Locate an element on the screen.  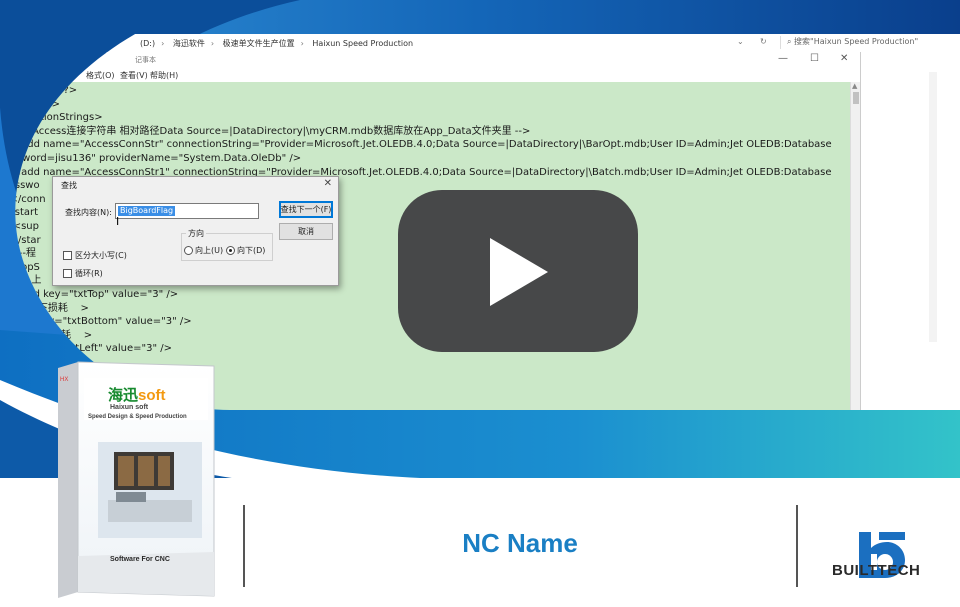
breadcrumb-item: (D:) is located at coordinates (147, 43).